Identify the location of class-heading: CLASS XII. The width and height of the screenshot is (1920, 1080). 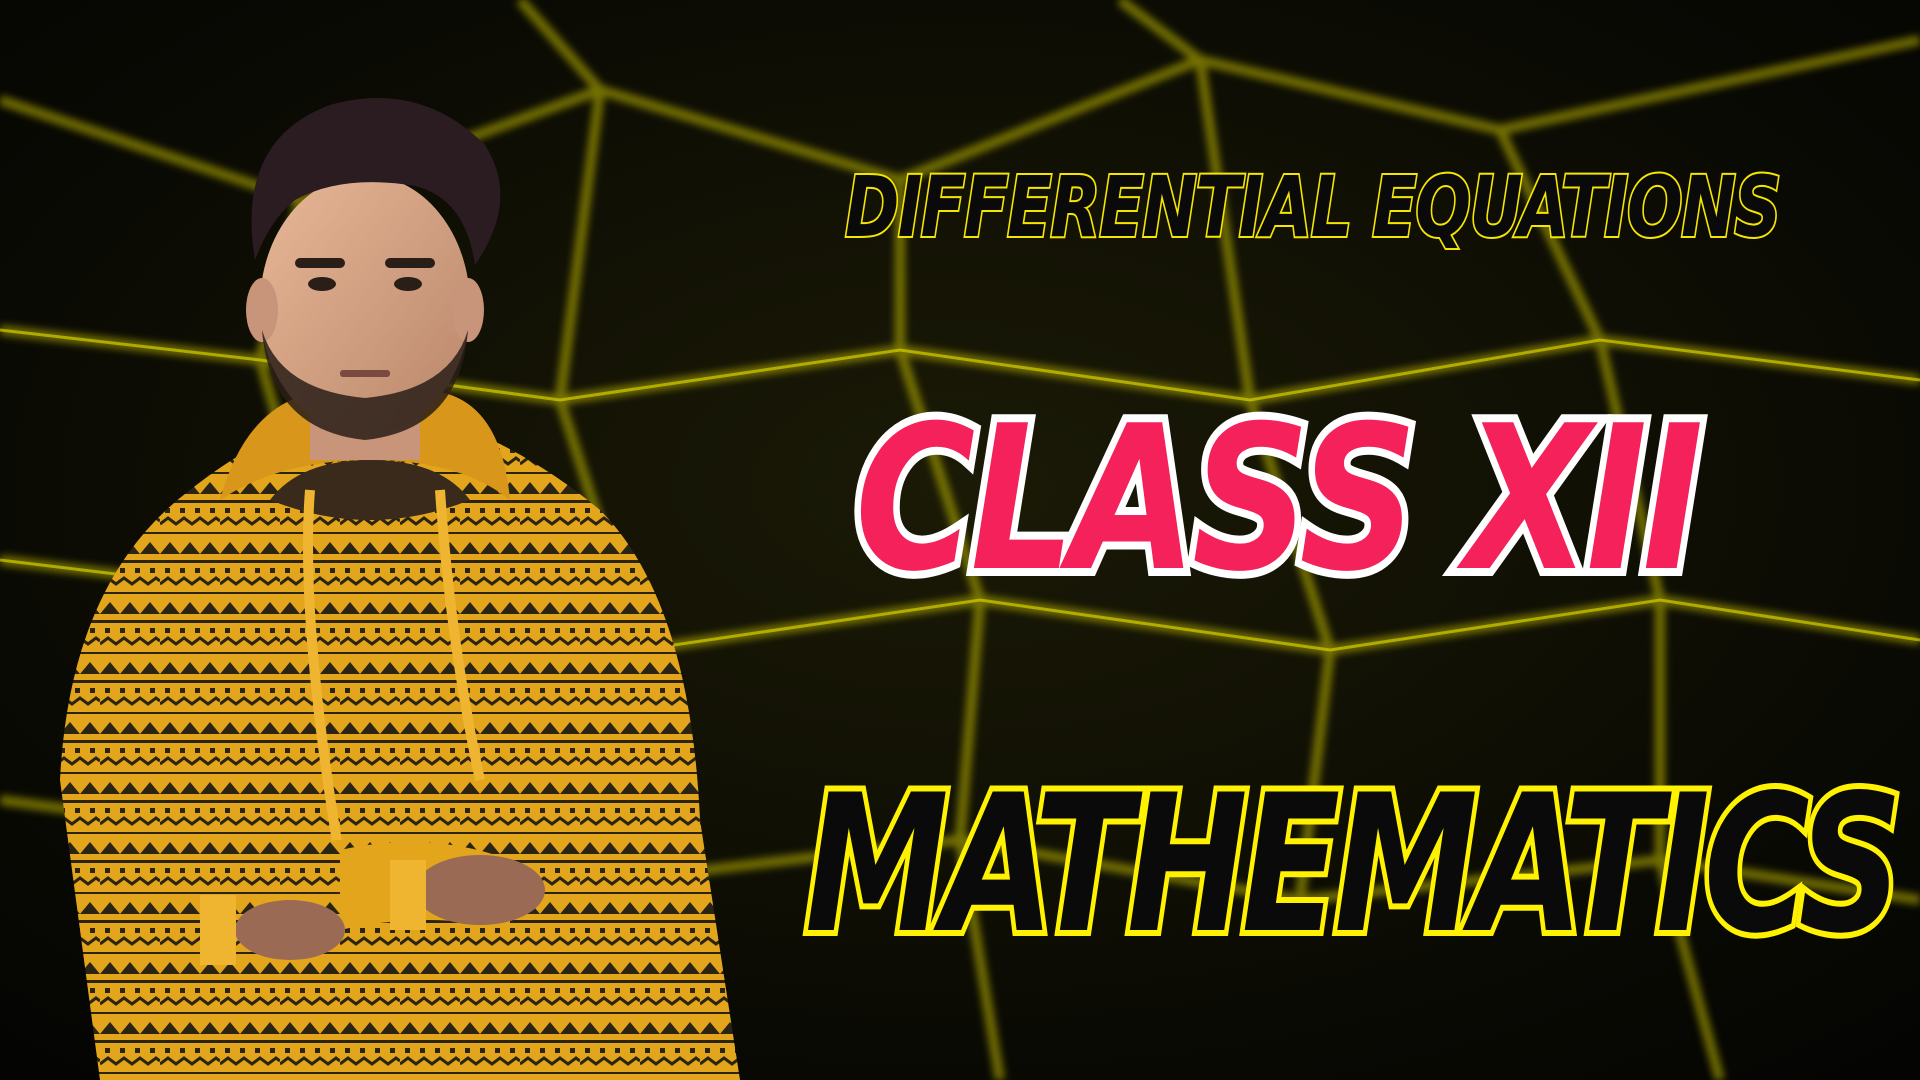
(1279, 499).